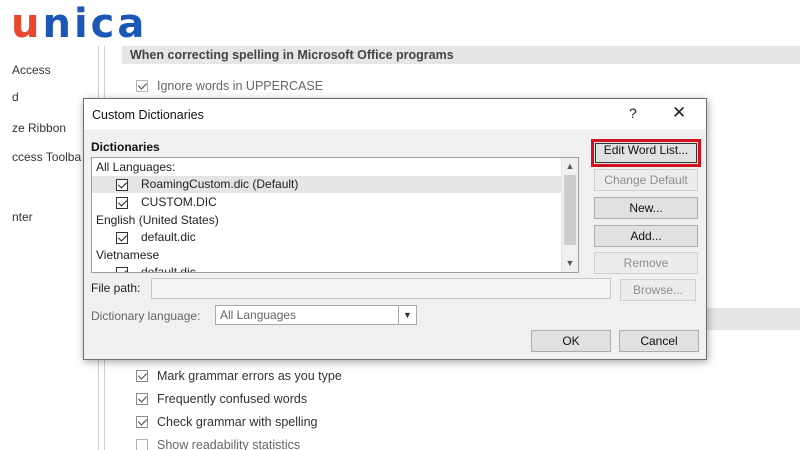 The width and height of the screenshot is (800, 450). I want to click on option-frequently-confused-words: Frequently confused words, so click(221, 399).